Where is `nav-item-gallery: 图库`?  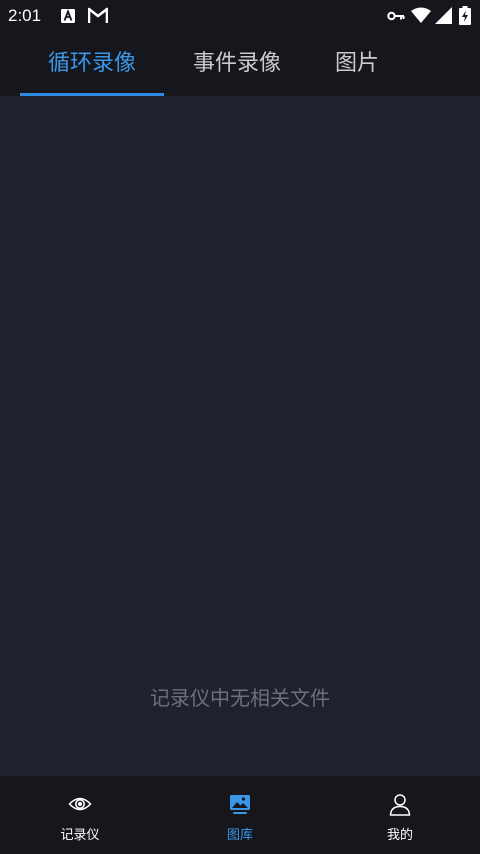 nav-item-gallery: 图库 is located at coordinates (240, 815).